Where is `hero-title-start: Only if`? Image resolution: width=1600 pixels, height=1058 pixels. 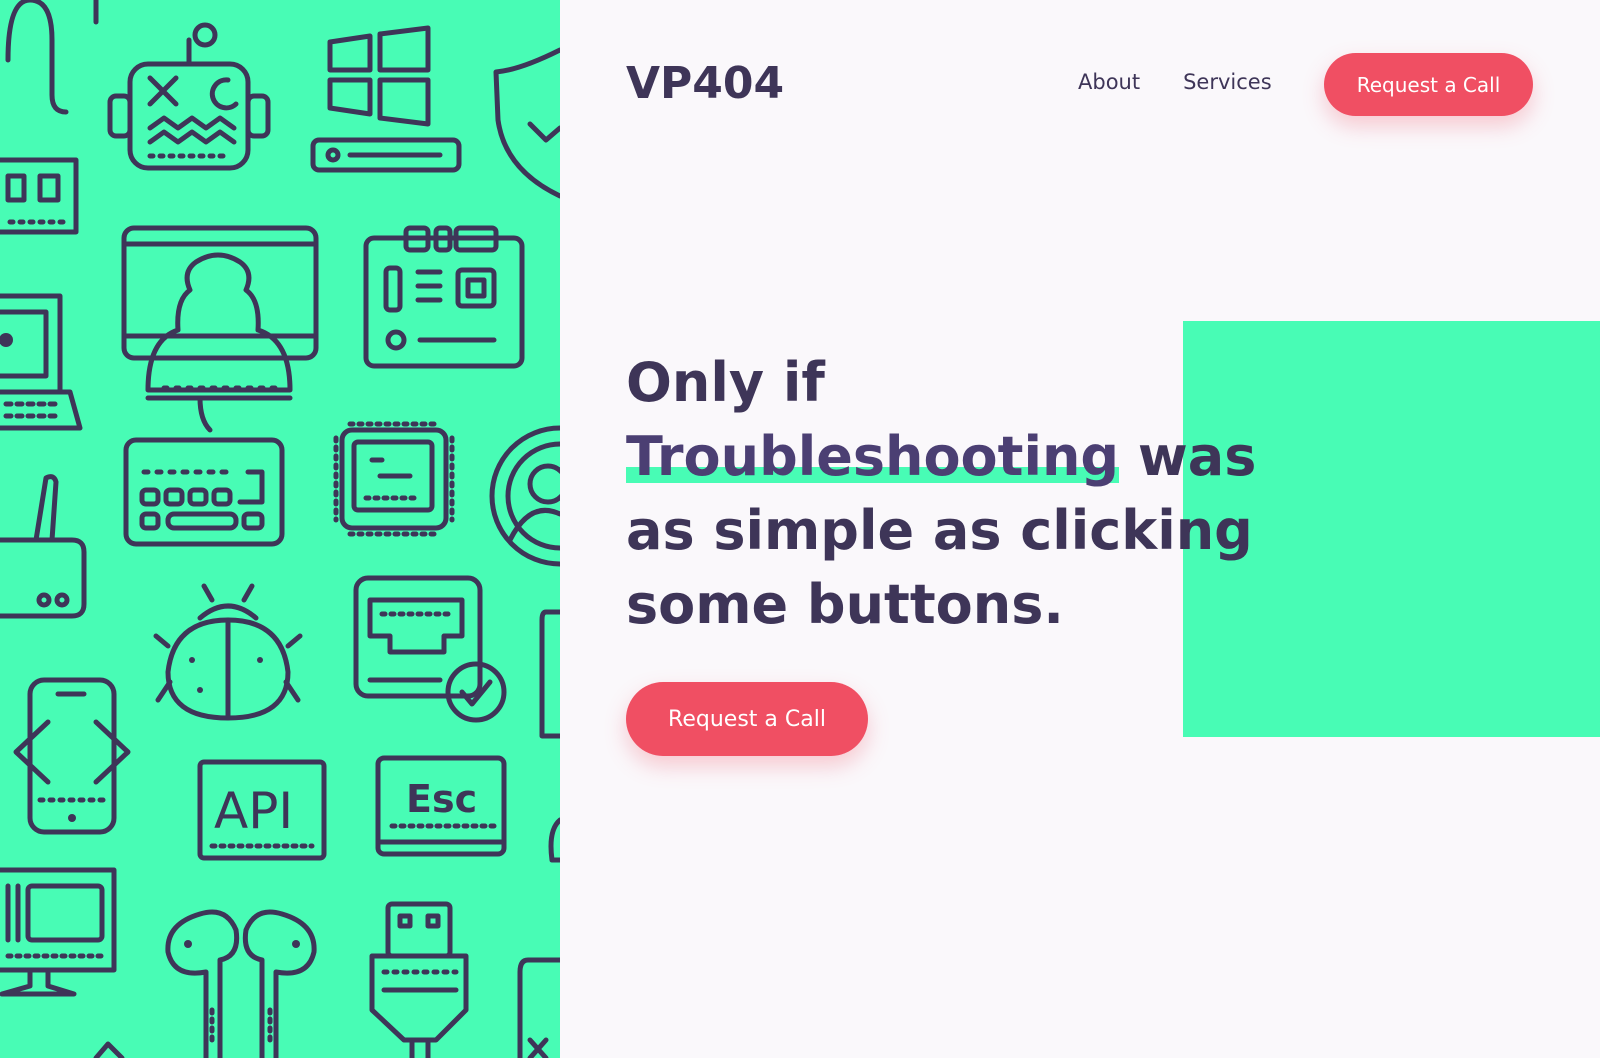
hero-title-start: Only if is located at coordinates (725, 382).